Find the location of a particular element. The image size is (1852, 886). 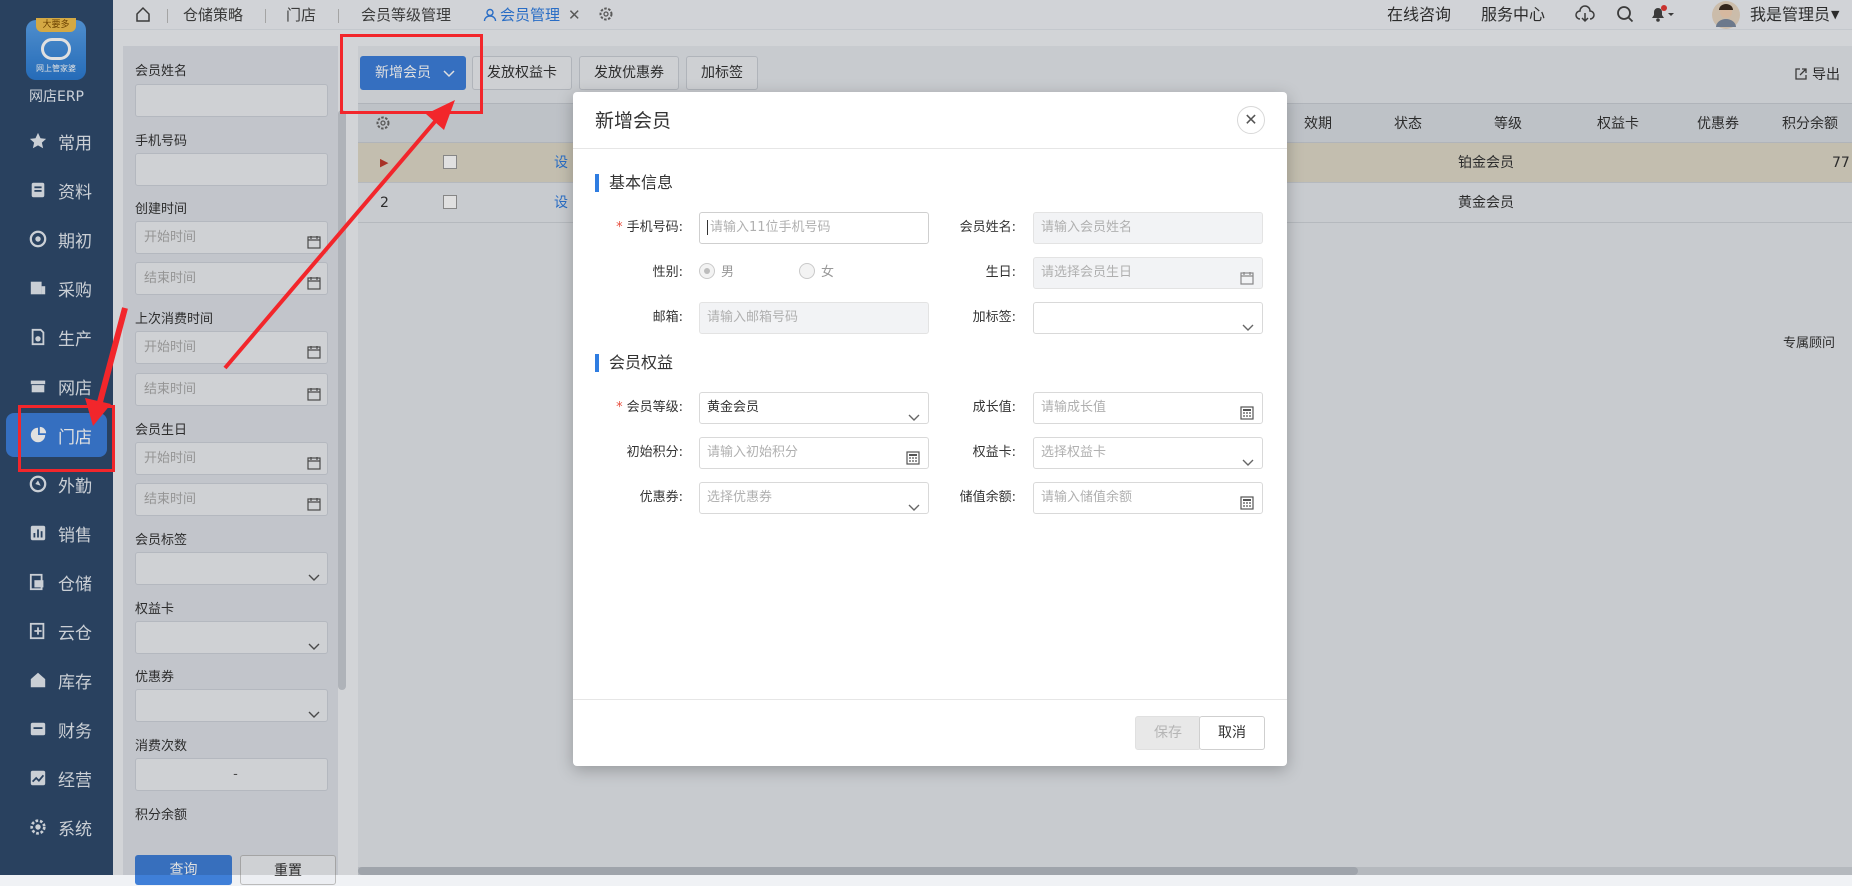

arrow-to-store-nav is located at coordinates (106, 366).